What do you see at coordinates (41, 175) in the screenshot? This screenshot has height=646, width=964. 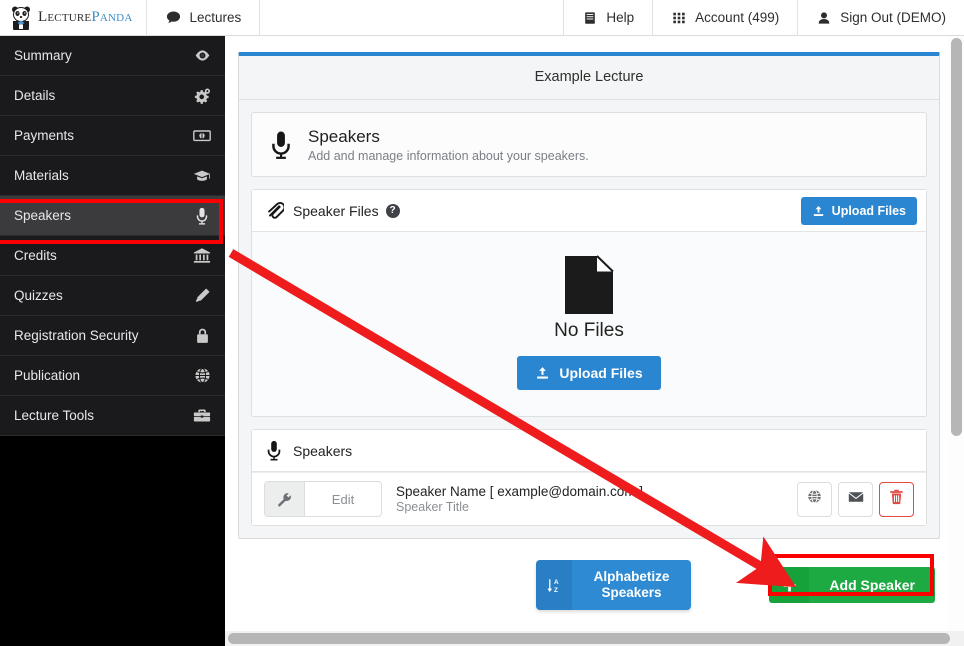 I see `sidebar-item-materials-label: Materials` at bounding box center [41, 175].